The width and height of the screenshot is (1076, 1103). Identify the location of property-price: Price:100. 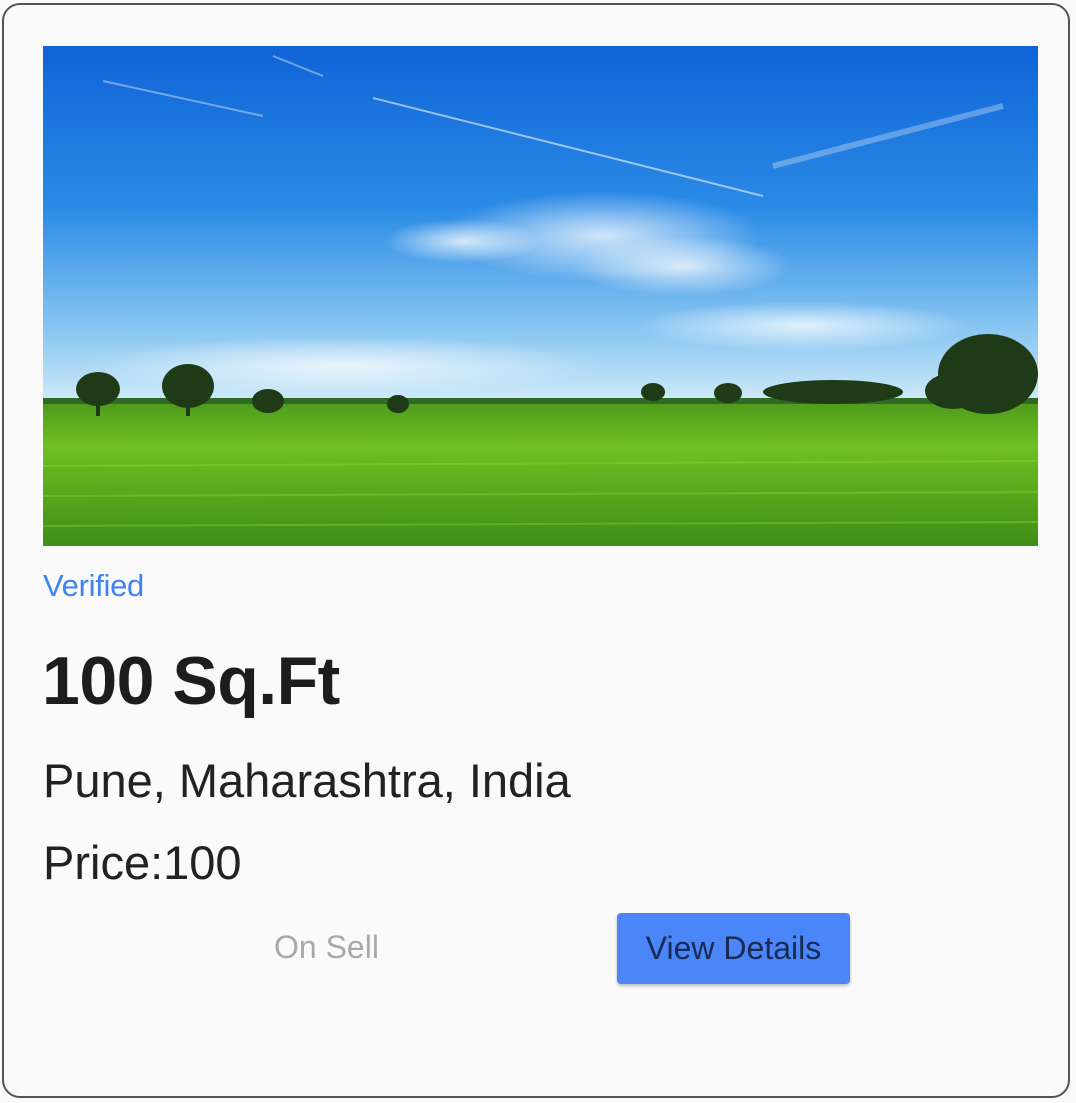
(142, 862).